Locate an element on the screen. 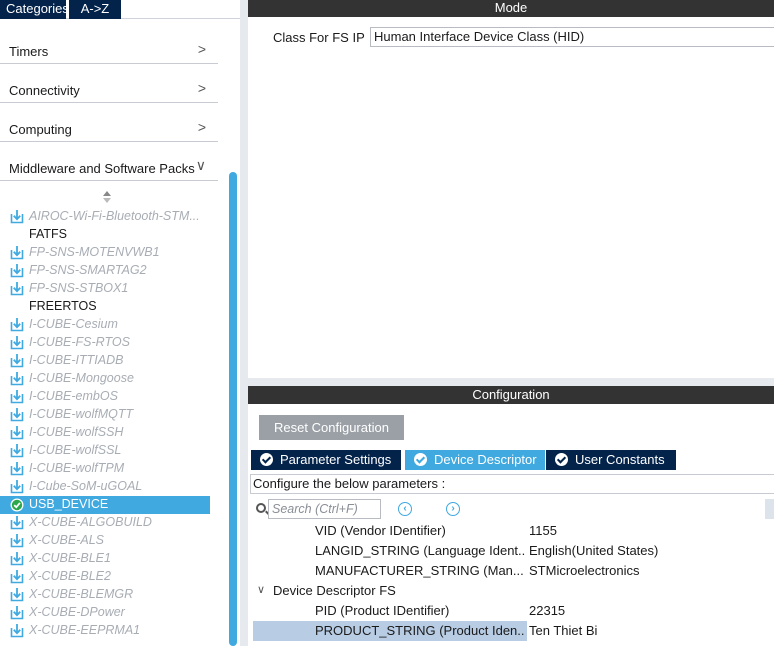  pack-item: I-CUBE-wolfSSL is located at coordinates (105, 451).